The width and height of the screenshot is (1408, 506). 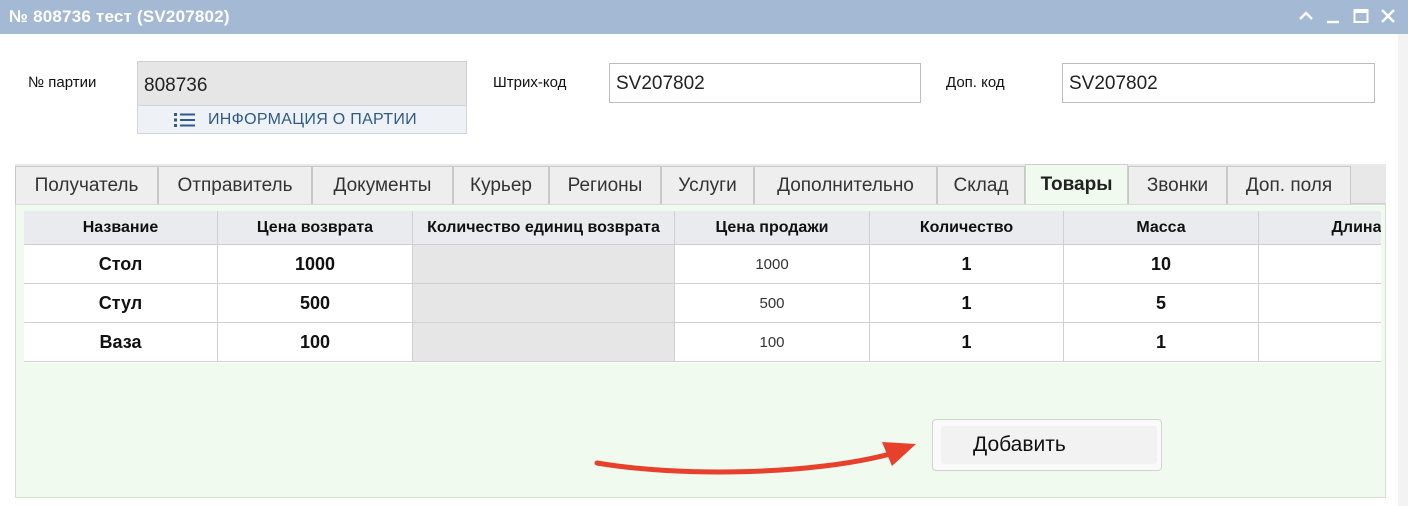 What do you see at coordinates (772, 342) in the screenshot?
I see `cell-sale-price: 100` at bounding box center [772, 342].